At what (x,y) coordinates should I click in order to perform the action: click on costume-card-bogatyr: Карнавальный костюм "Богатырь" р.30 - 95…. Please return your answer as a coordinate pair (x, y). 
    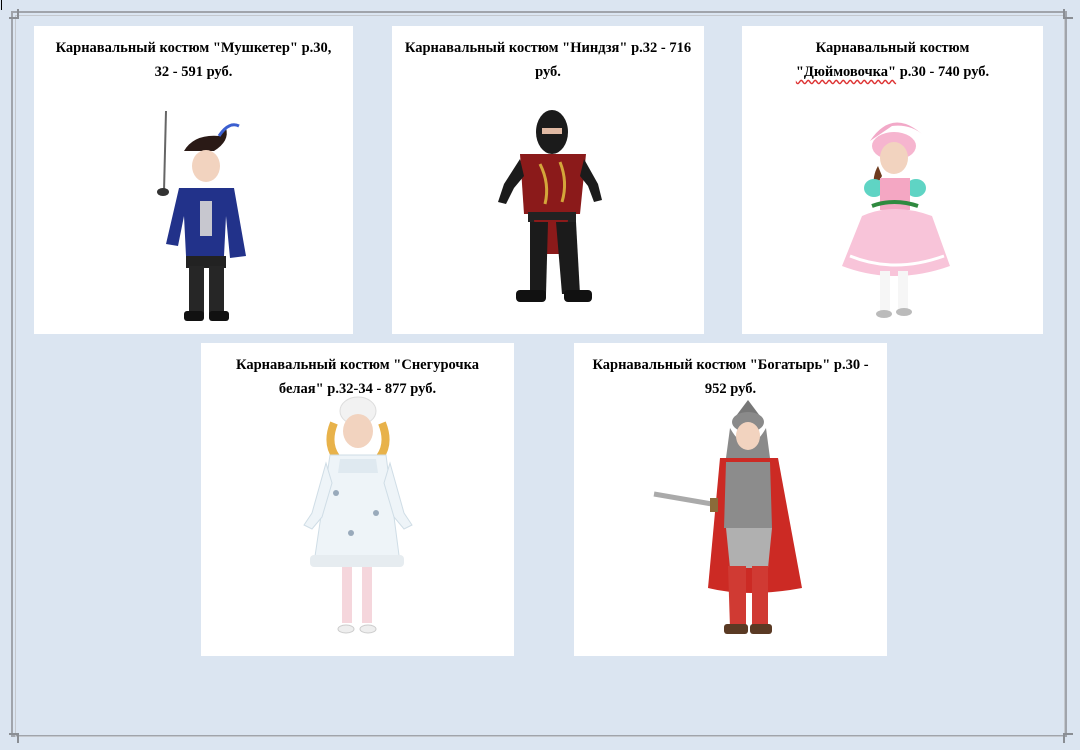
    Looking at the image, I should click on (730, 499).